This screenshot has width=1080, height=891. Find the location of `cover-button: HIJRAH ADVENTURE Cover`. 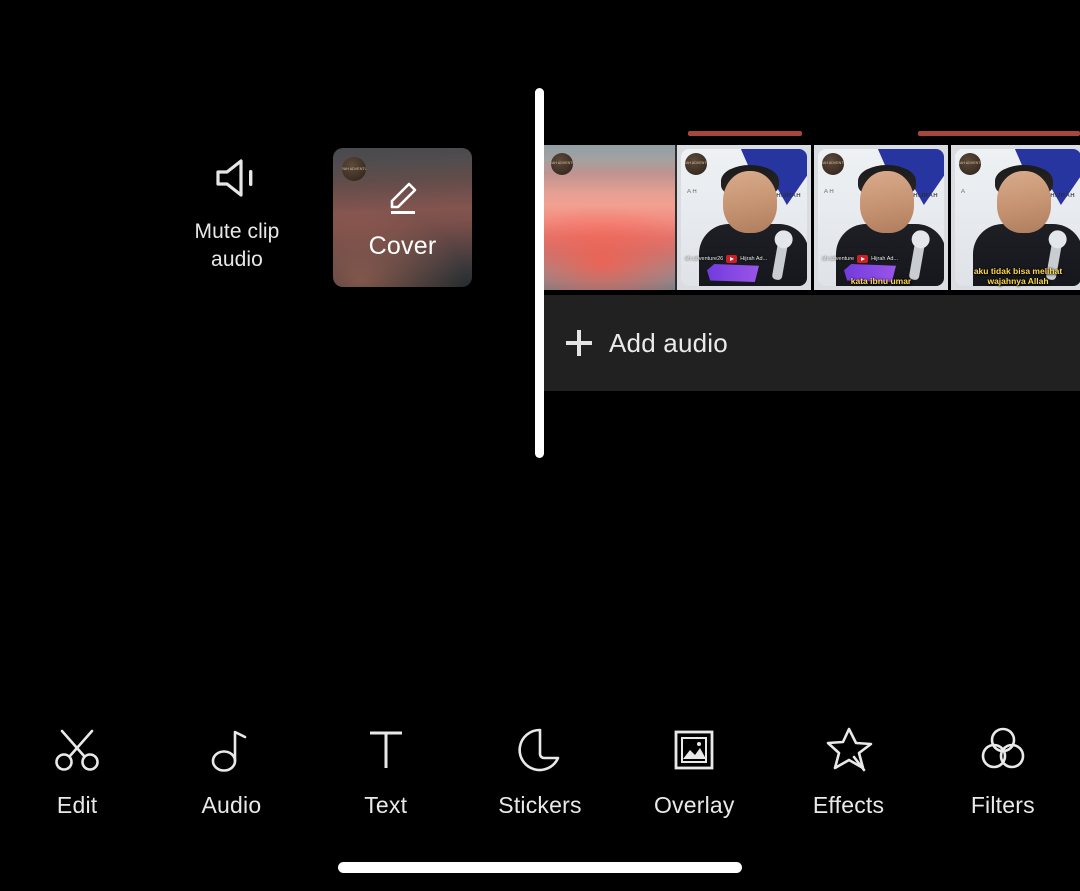

cover-button: HIJRAH ADVENTURE Cover is located at coordinates (402, 217).